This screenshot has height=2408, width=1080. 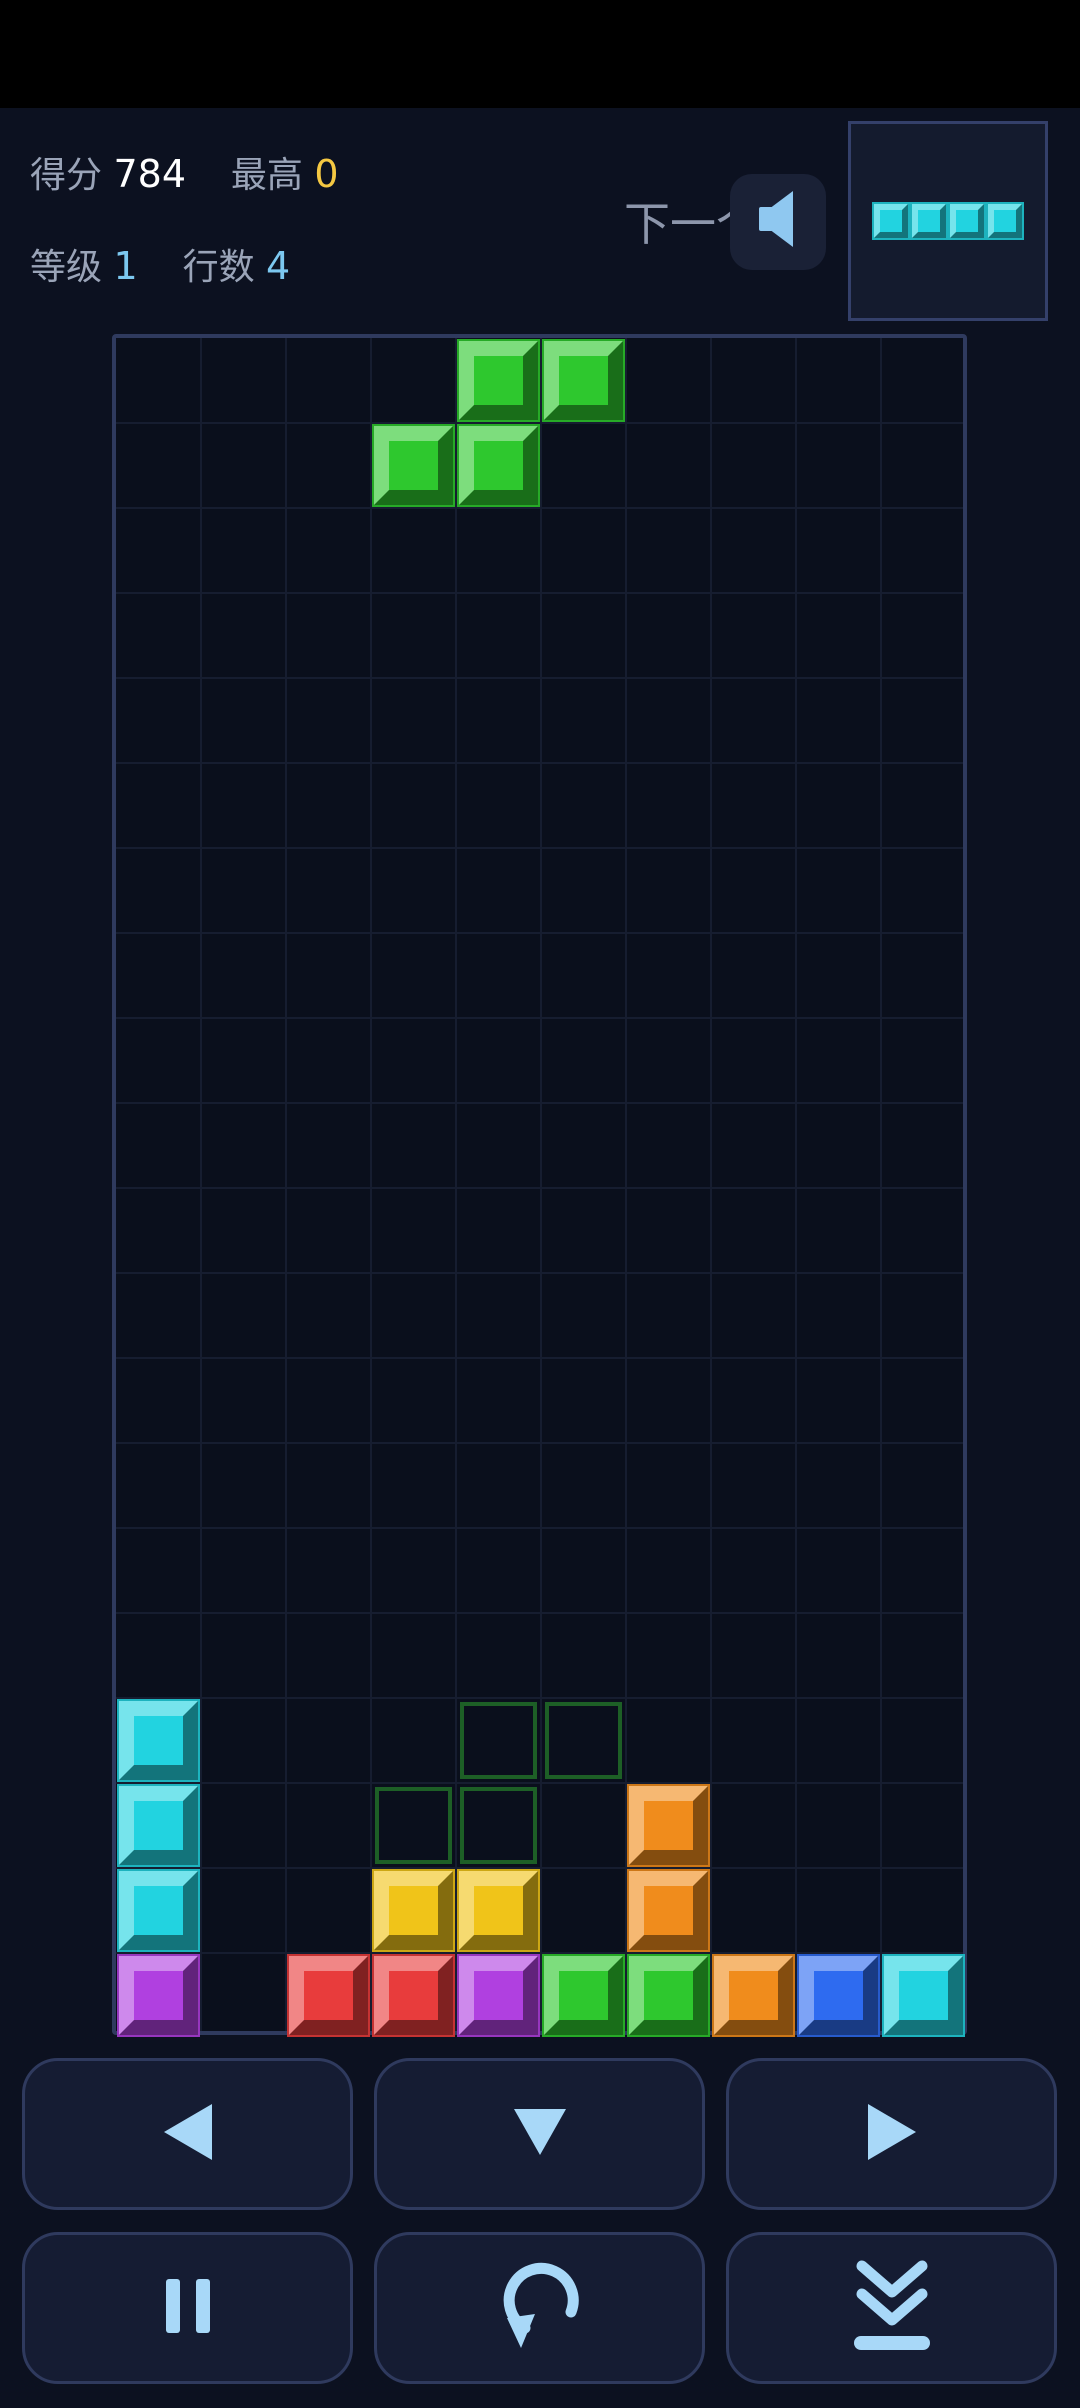 I want to click on lines-value: 4, so click(x=278, y=266).